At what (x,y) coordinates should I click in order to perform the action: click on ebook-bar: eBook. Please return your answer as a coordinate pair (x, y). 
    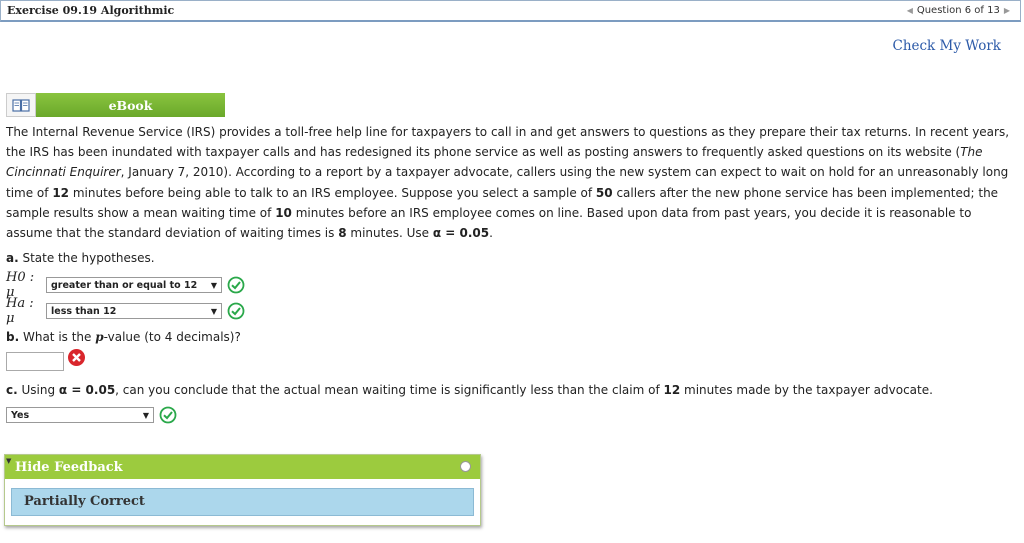
    Looking at the image, I should click on (115, 105).